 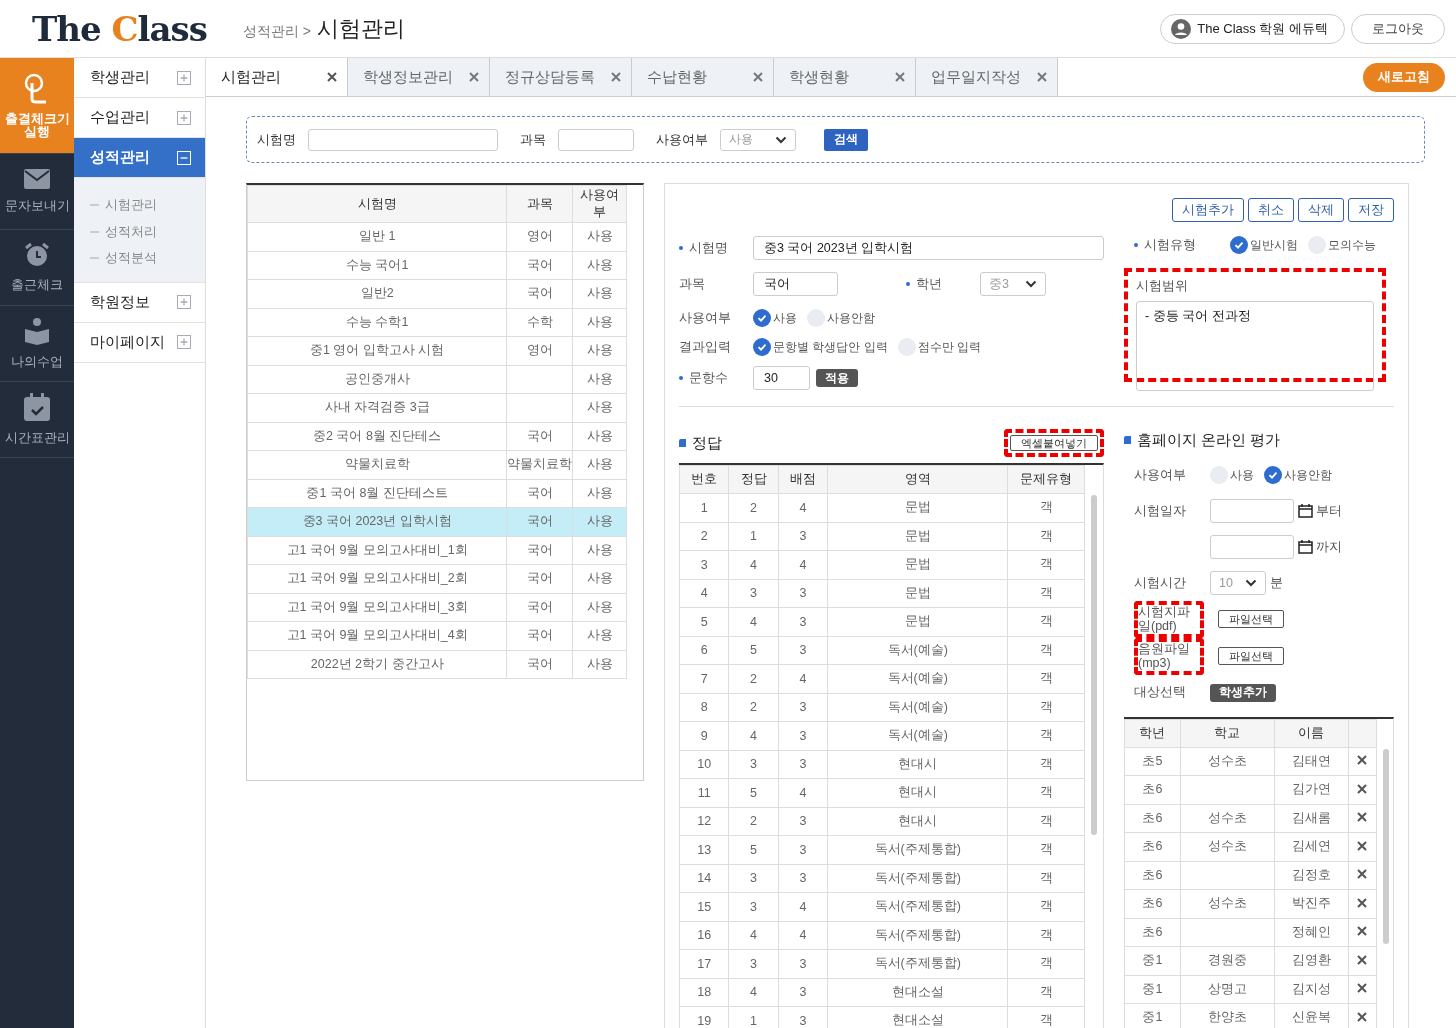 I want to click on scrollbar, so click(x=1385, y=846).